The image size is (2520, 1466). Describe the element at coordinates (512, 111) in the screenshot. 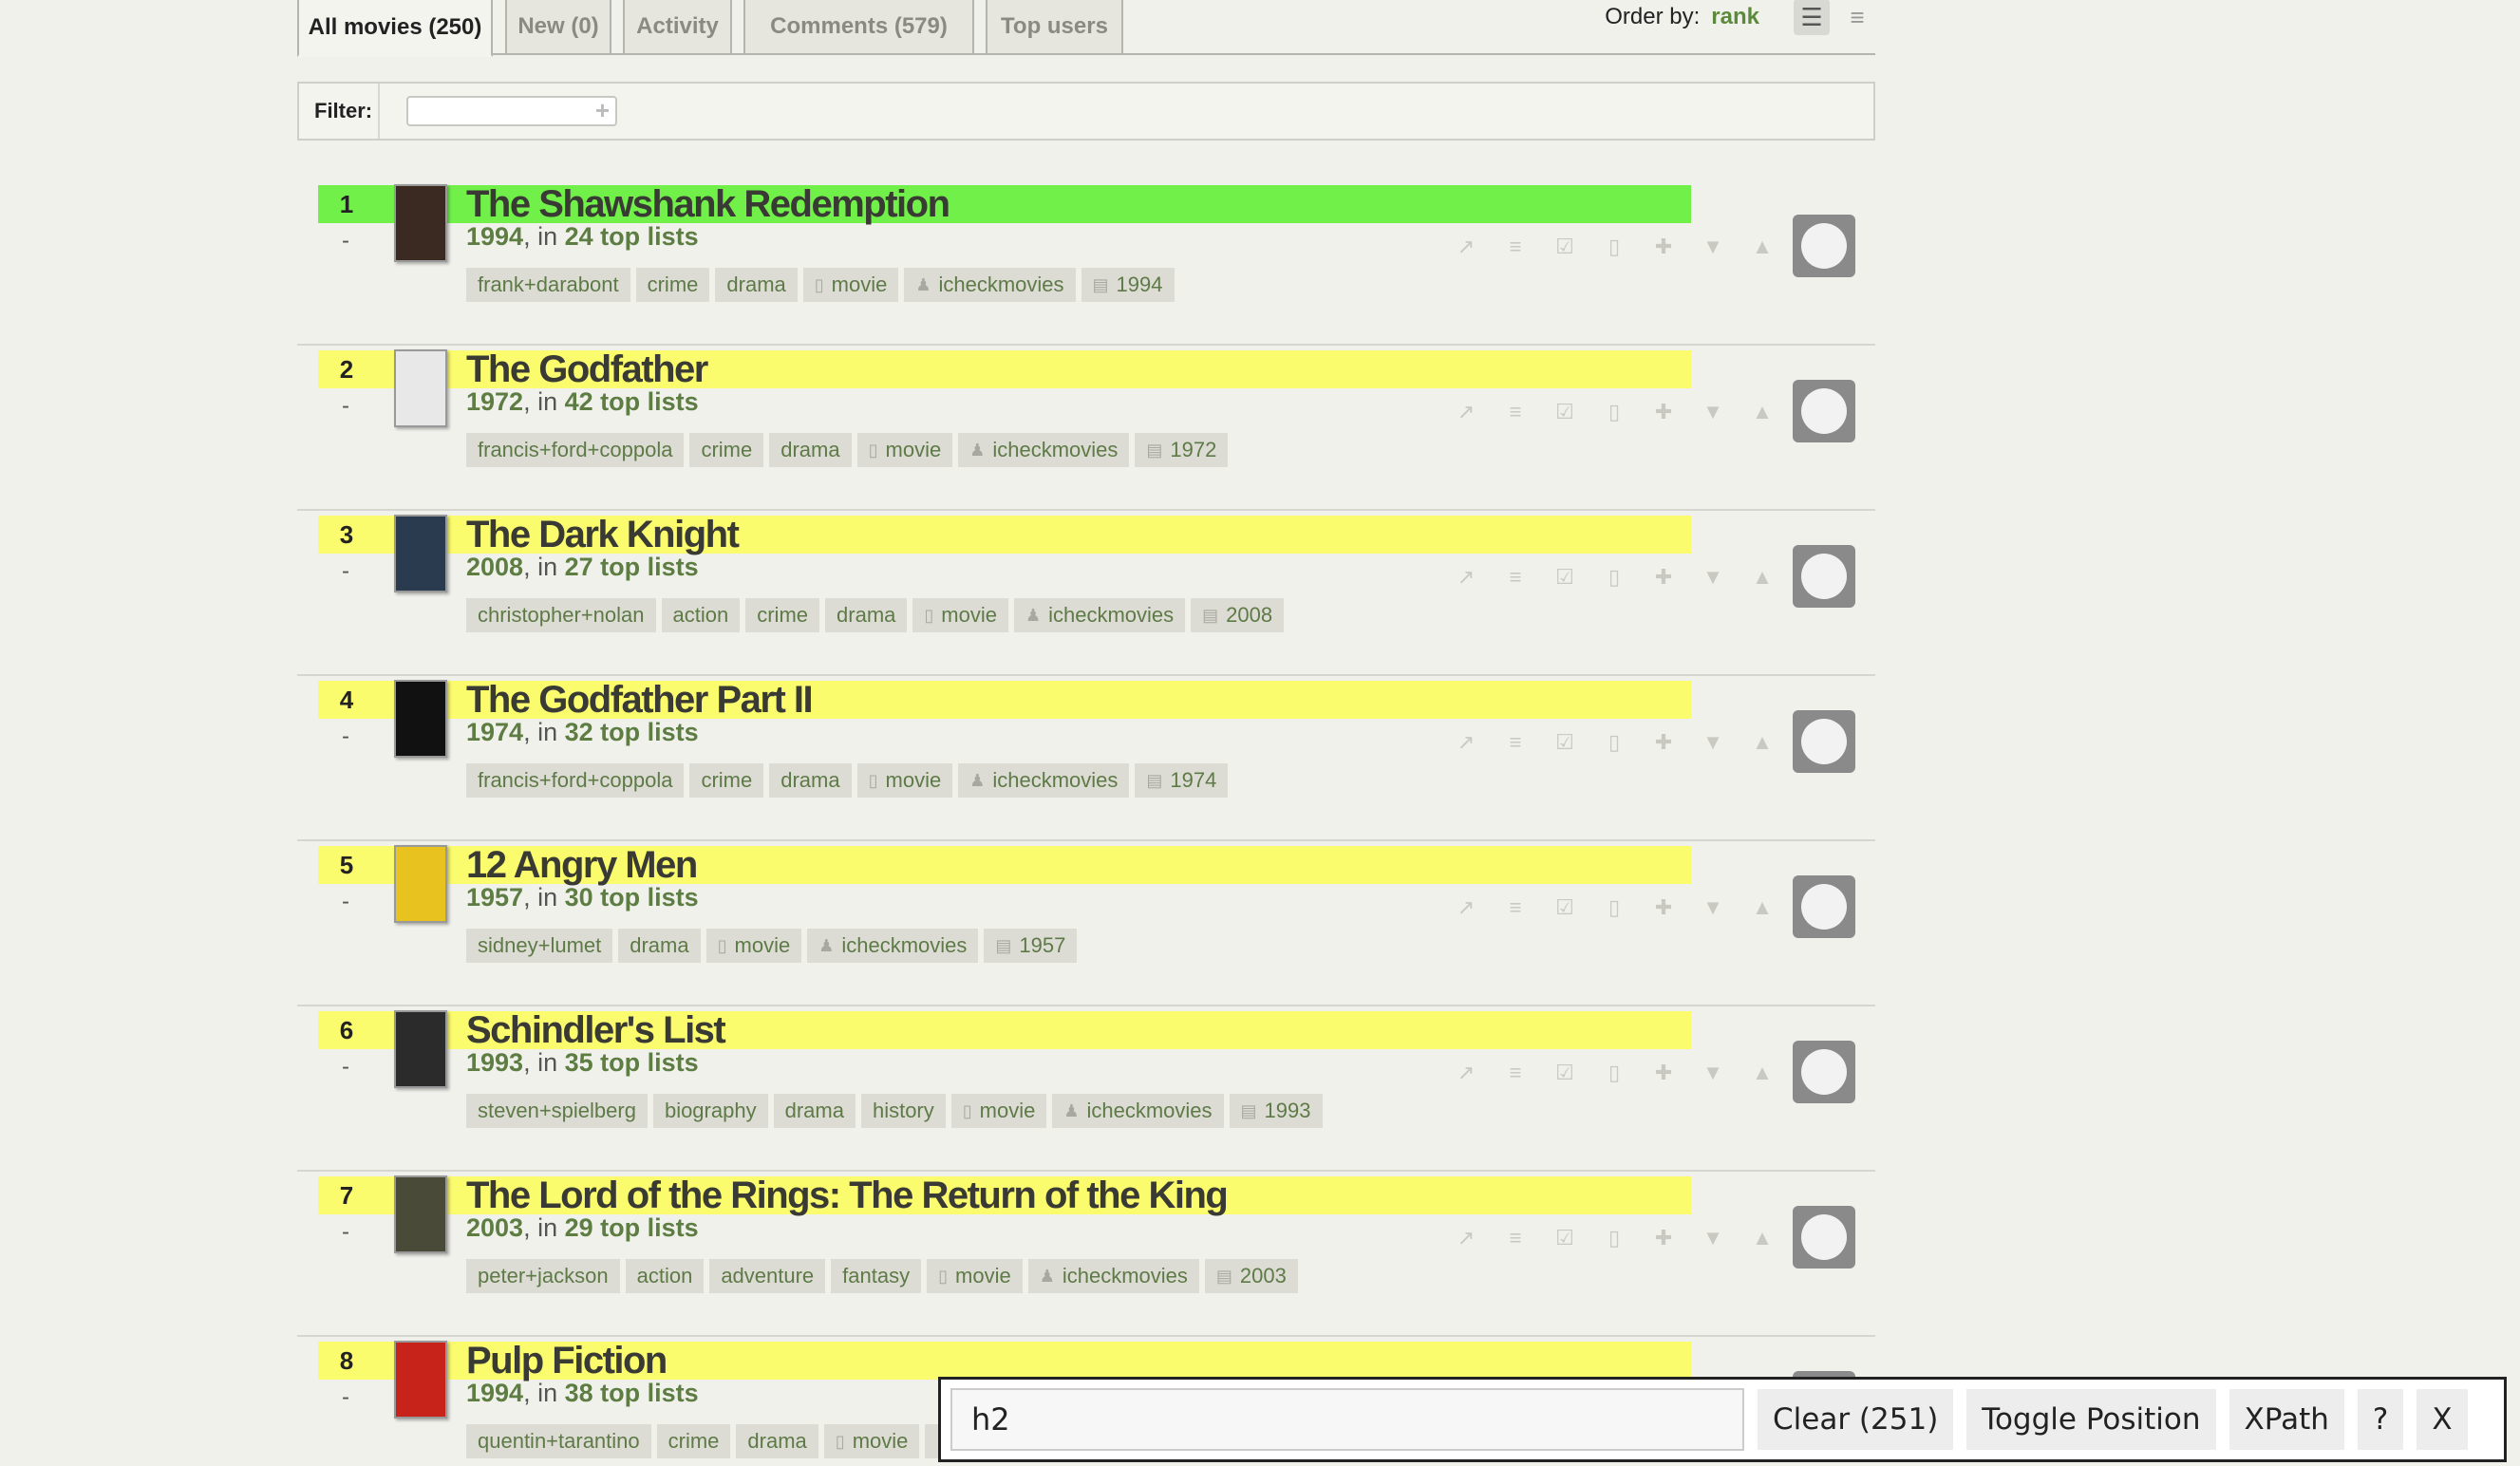

I see `filter-input: +` at that location.